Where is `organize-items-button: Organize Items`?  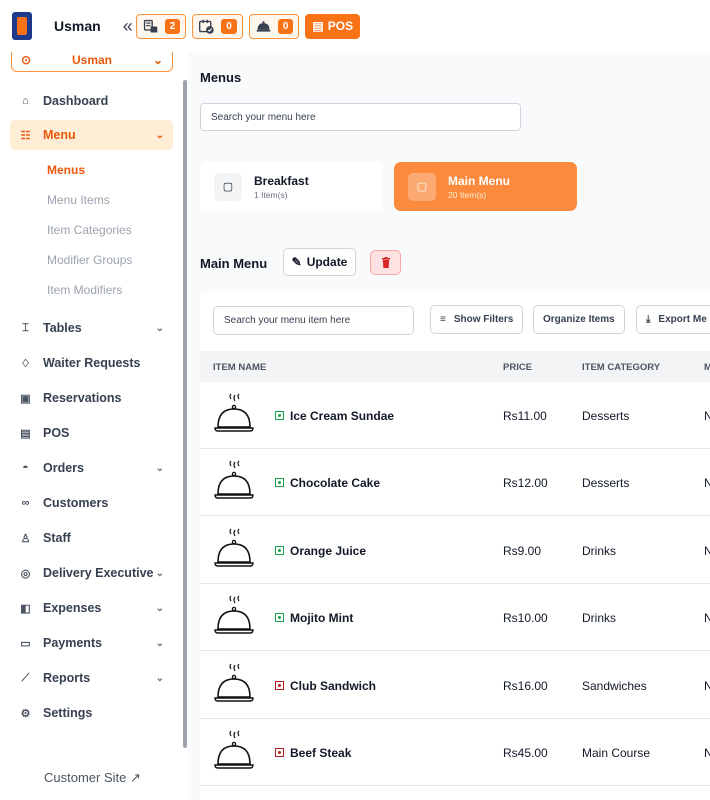 organize-items-button: Organize Items is located at coordinates (579, 319).